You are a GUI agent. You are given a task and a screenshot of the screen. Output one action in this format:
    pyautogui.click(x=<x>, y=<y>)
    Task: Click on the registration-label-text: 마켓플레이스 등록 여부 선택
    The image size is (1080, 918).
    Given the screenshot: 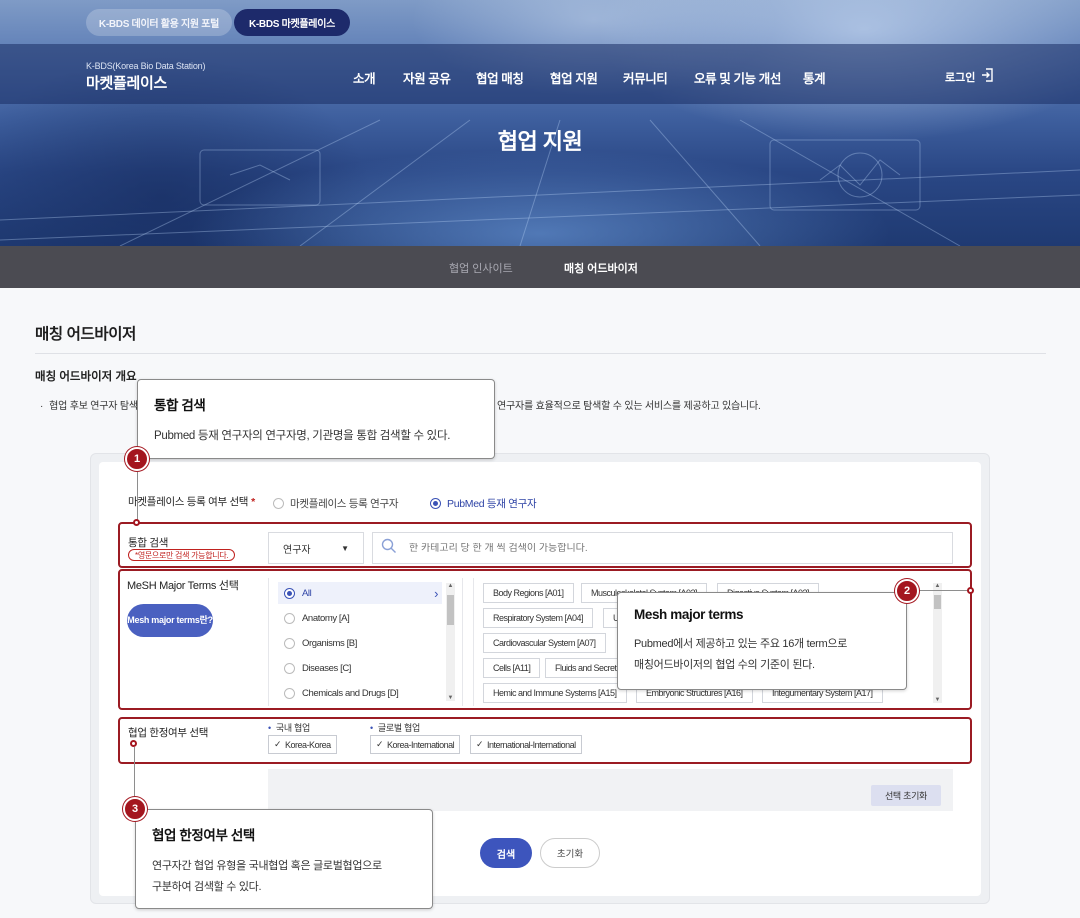 What is the action you would take?
    pyautogui.click(x=188, y=502)
    